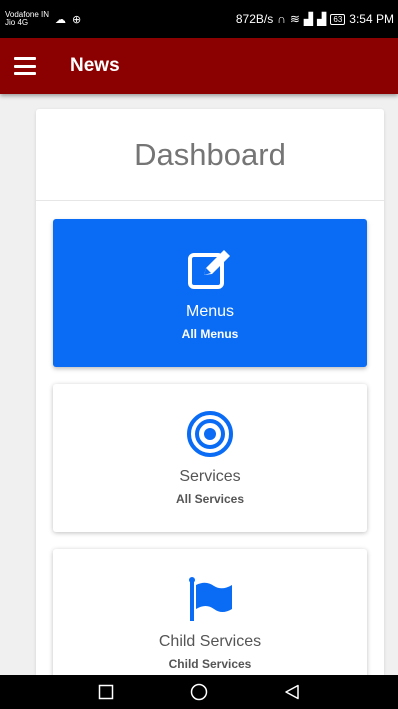  I want to click on services-card-subtitle: All Services, so click(210, 499).